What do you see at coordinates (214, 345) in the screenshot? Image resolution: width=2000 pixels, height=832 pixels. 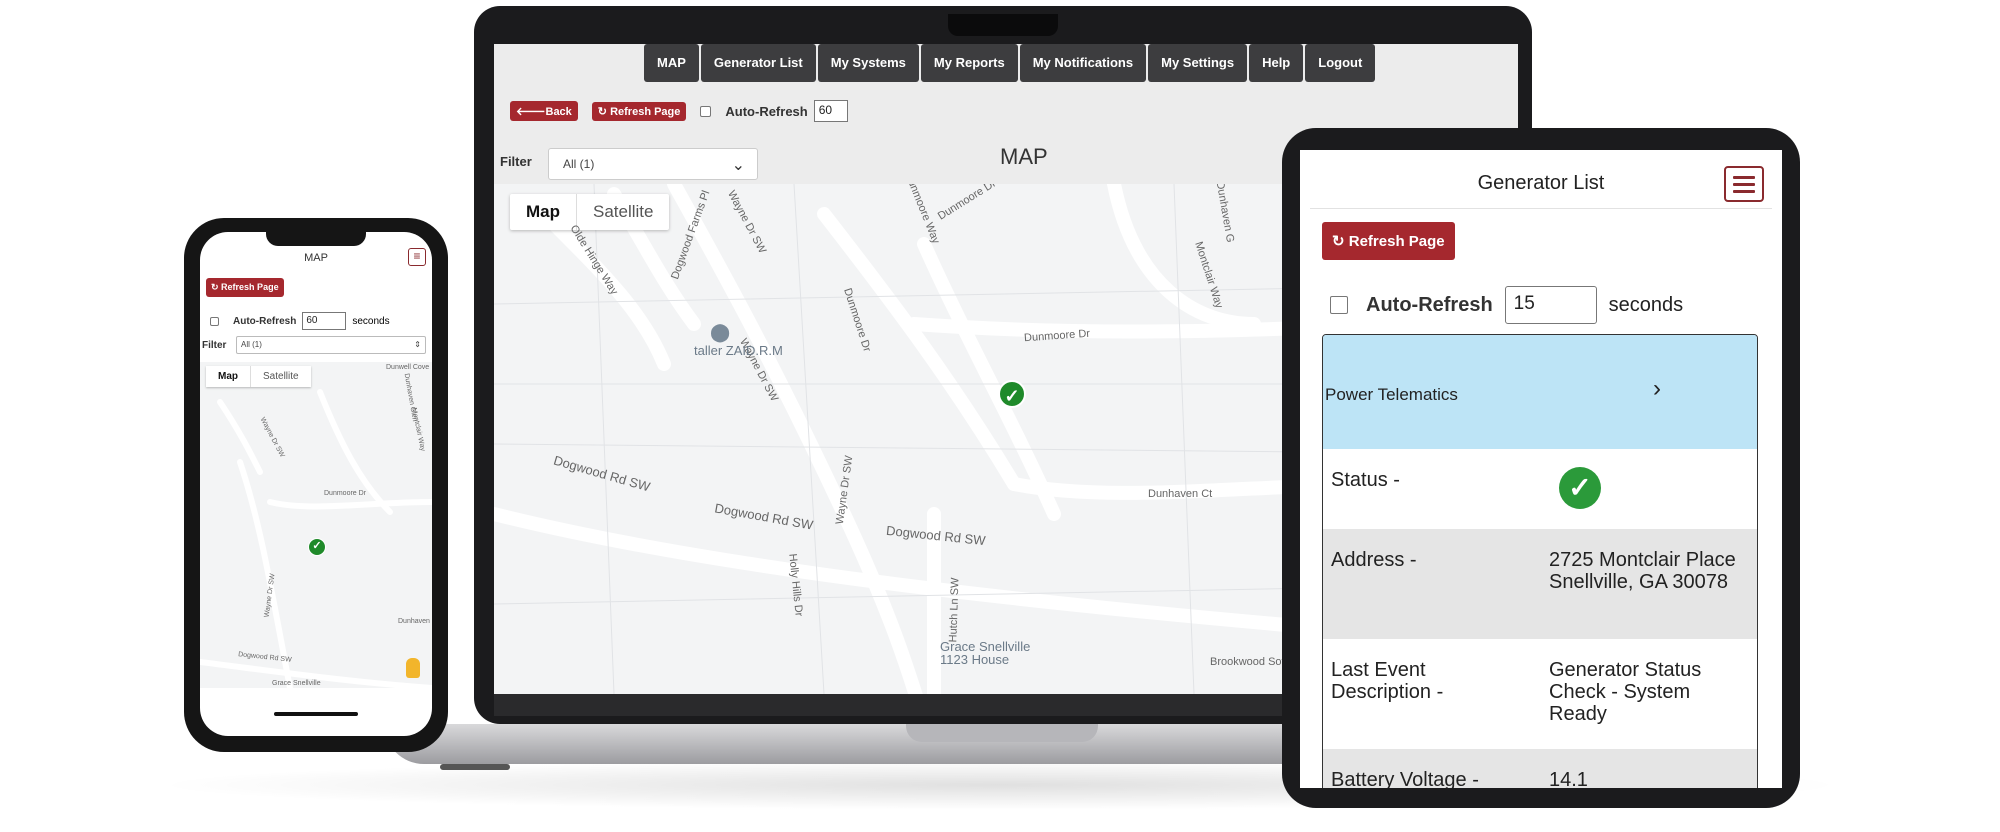 I see `phone-filter-label: Filter` at bounding box center [214, 345].